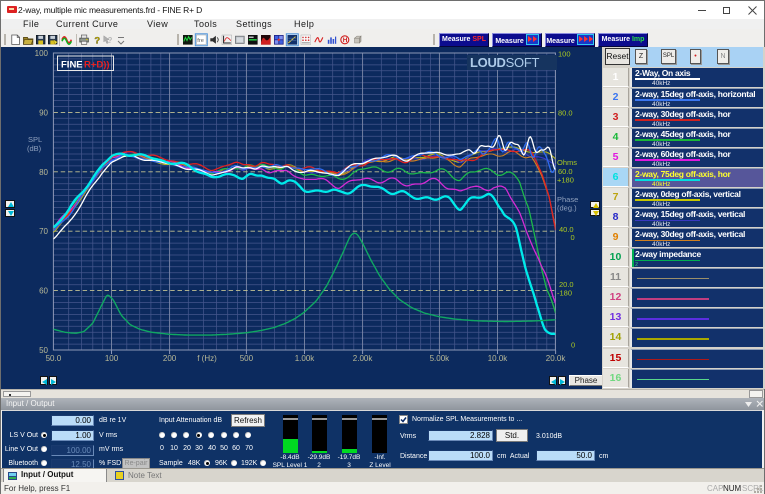 This screenshot has width=765, height=494. Describe the element at coordinates (43, 172) in the screenshot. I see `svg-text: 80` at that location.